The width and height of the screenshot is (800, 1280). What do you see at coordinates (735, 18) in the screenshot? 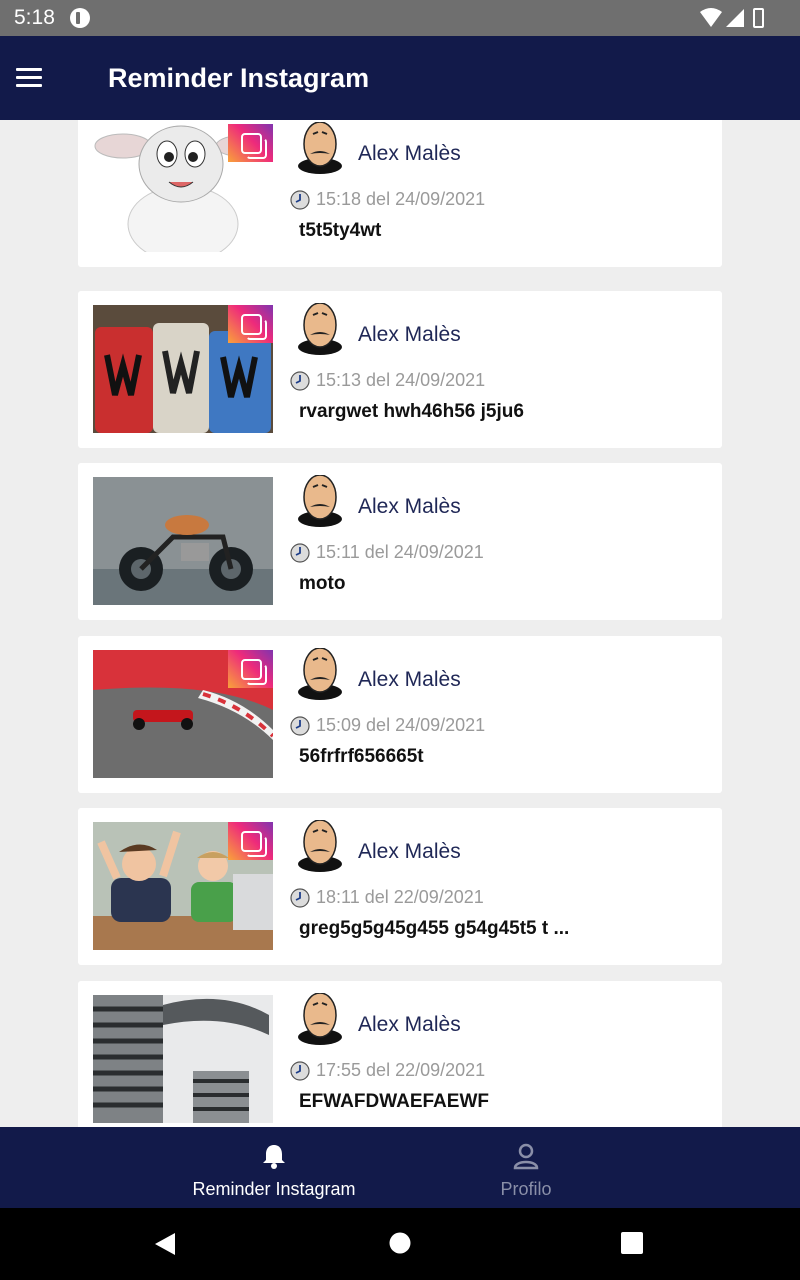
I see `signal-icon` at bounding box center [735, 18].